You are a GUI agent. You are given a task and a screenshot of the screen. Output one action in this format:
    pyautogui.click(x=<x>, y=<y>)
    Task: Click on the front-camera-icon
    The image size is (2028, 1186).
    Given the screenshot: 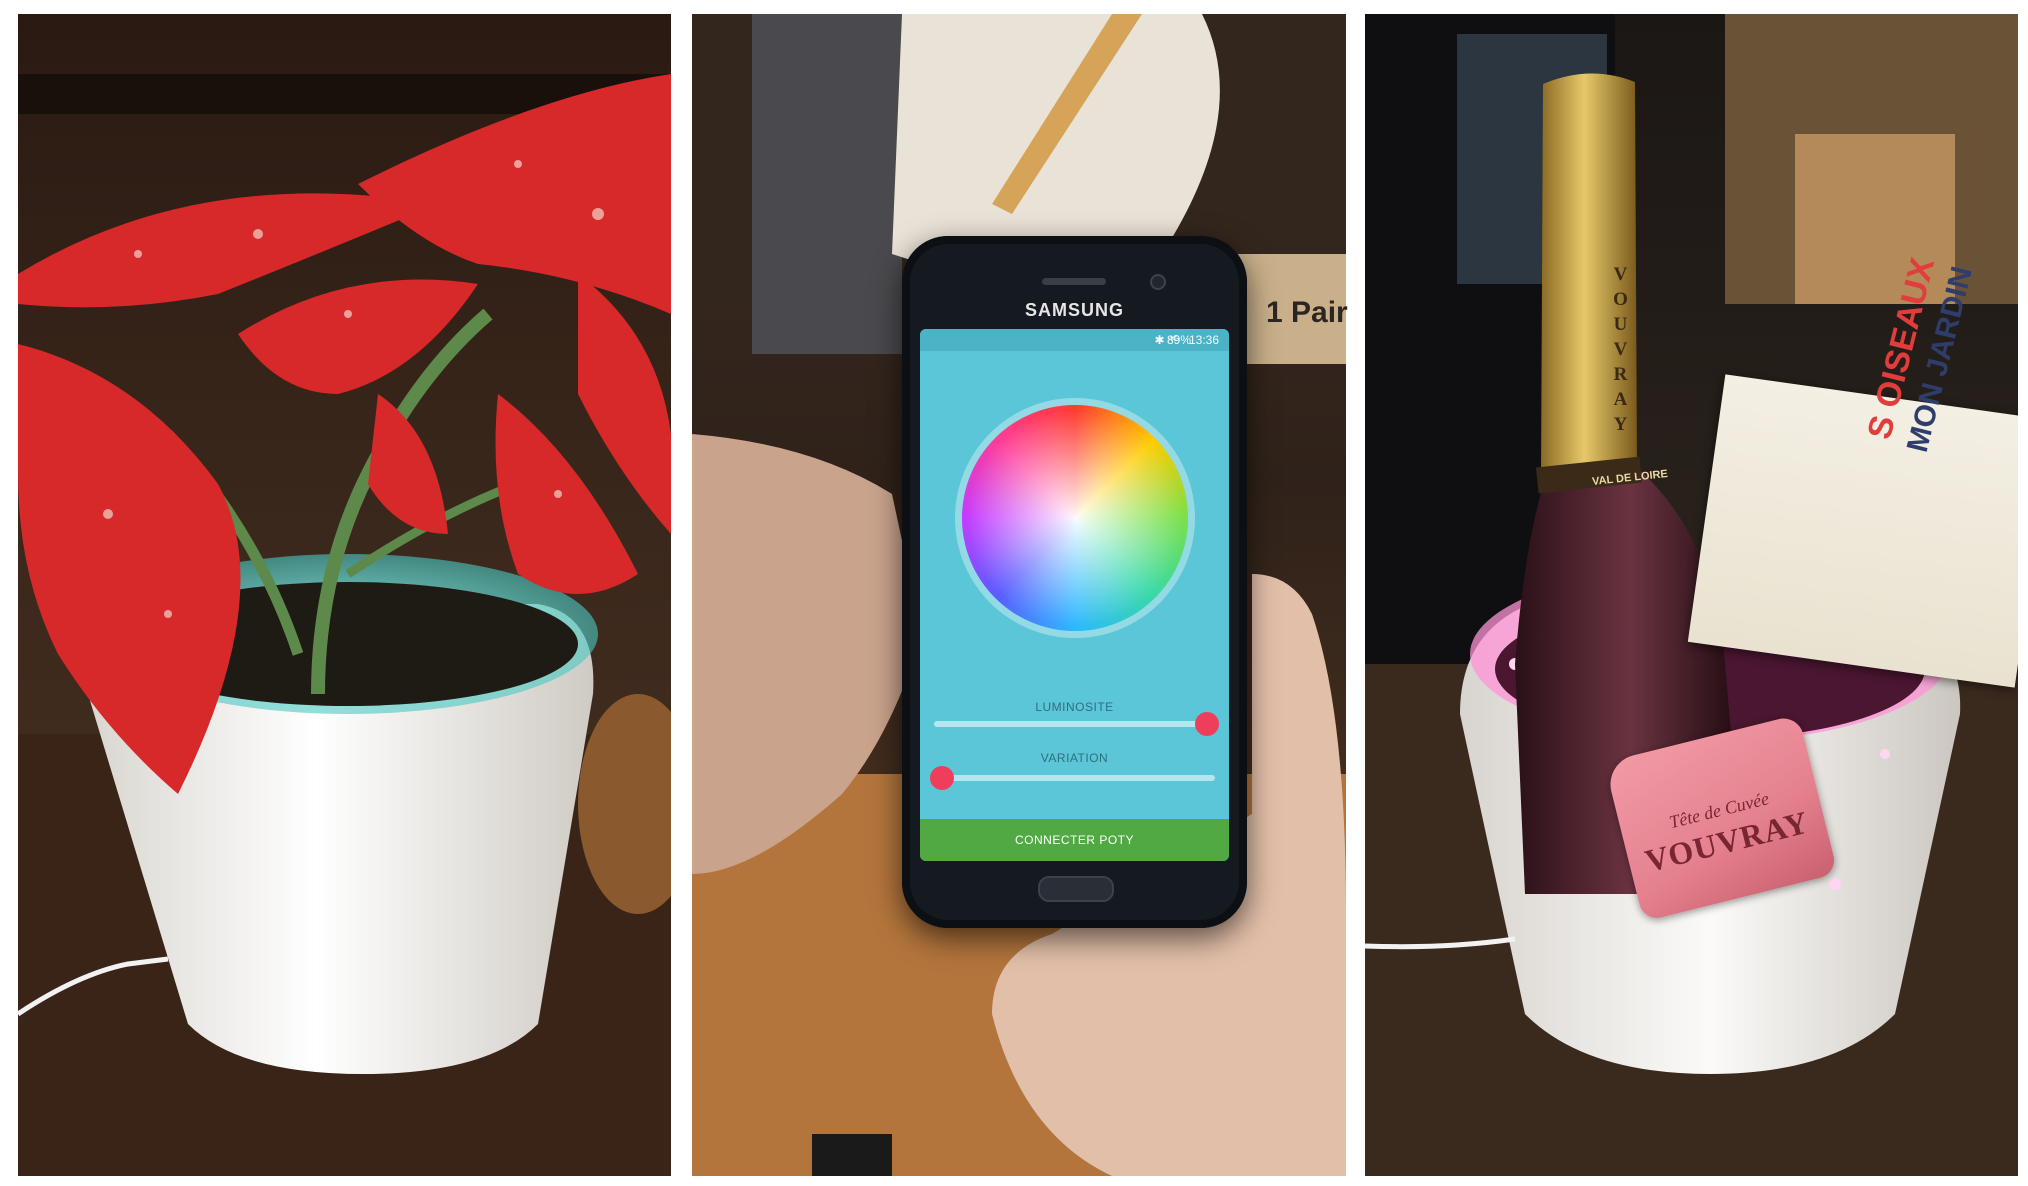 What is the action you would take?
    pyautogui.click(x=1158, y=282)
    